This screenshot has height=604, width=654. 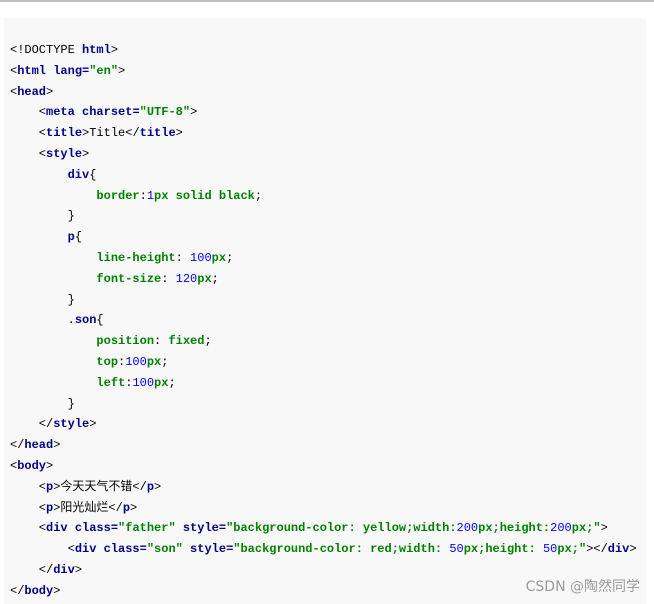 What do you see at coordinates (46, 50) in the screenshot?
I see `code-token: <!DOCTYPE` at bounding box center [46, 50].